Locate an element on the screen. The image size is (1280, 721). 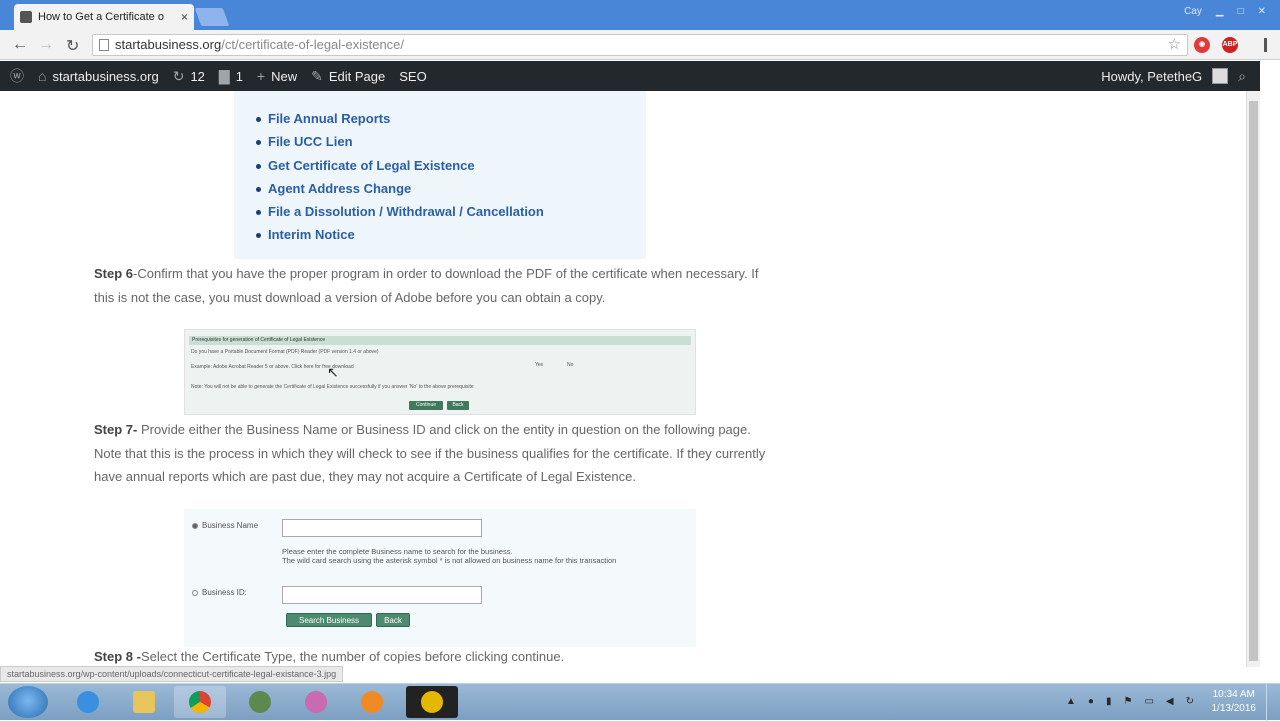
business-id-radio: Business ID: is located at coordinates (219, 592).